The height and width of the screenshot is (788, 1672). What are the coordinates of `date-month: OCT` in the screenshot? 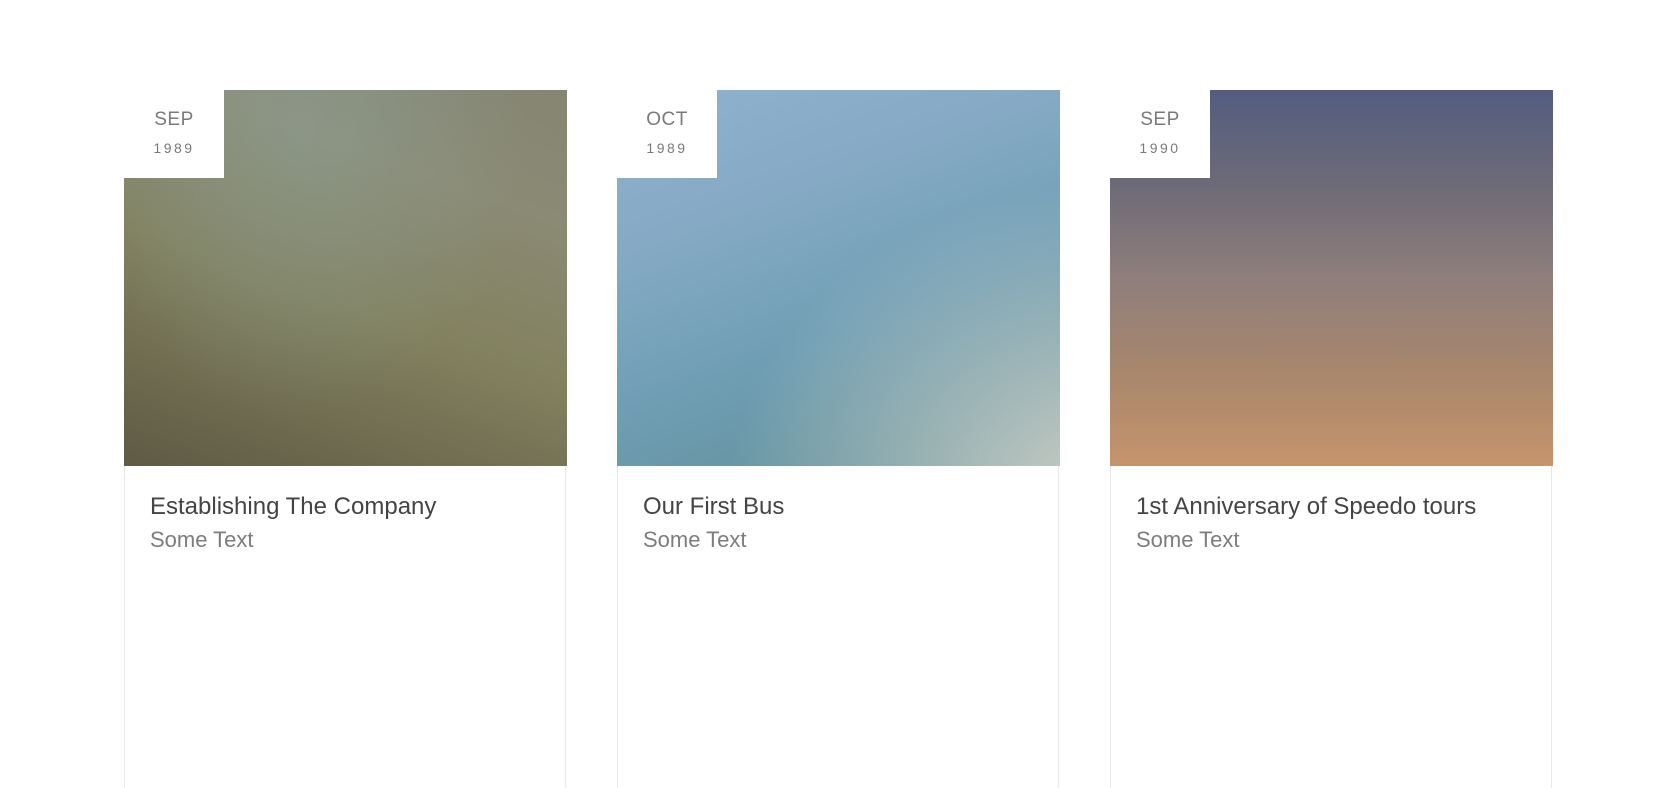 It's located at (667, 119).